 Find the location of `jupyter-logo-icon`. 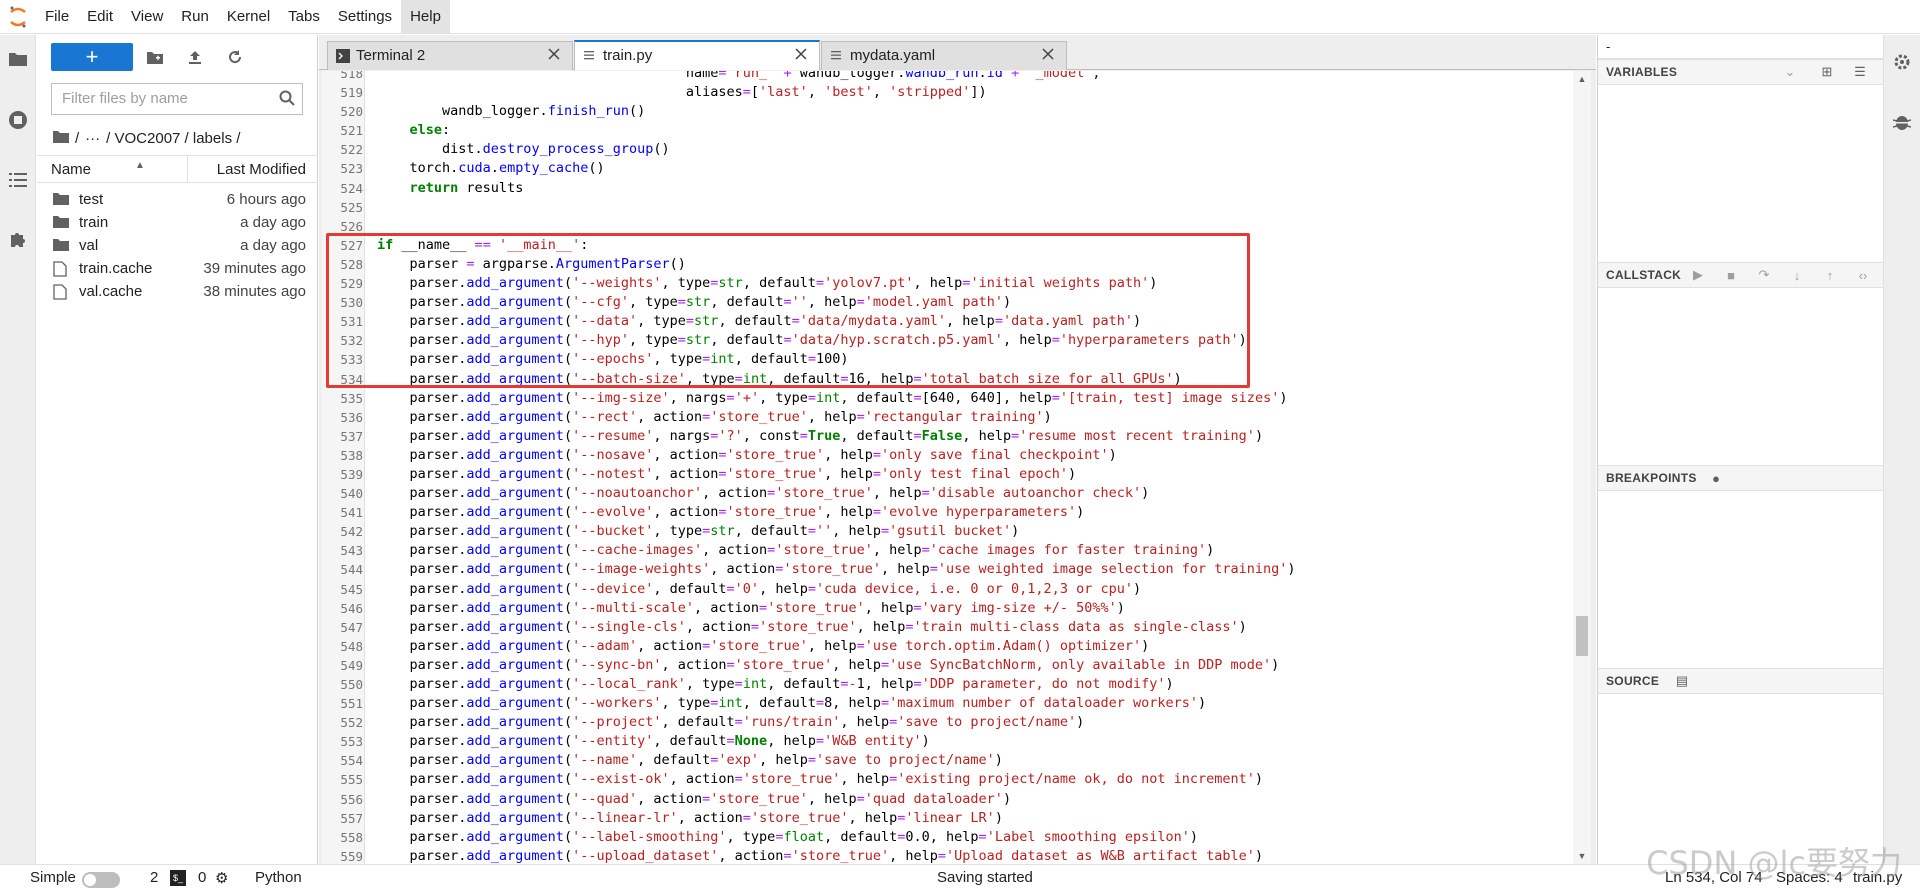

jupyter-logo-icon is located at coordinates (18, 17).